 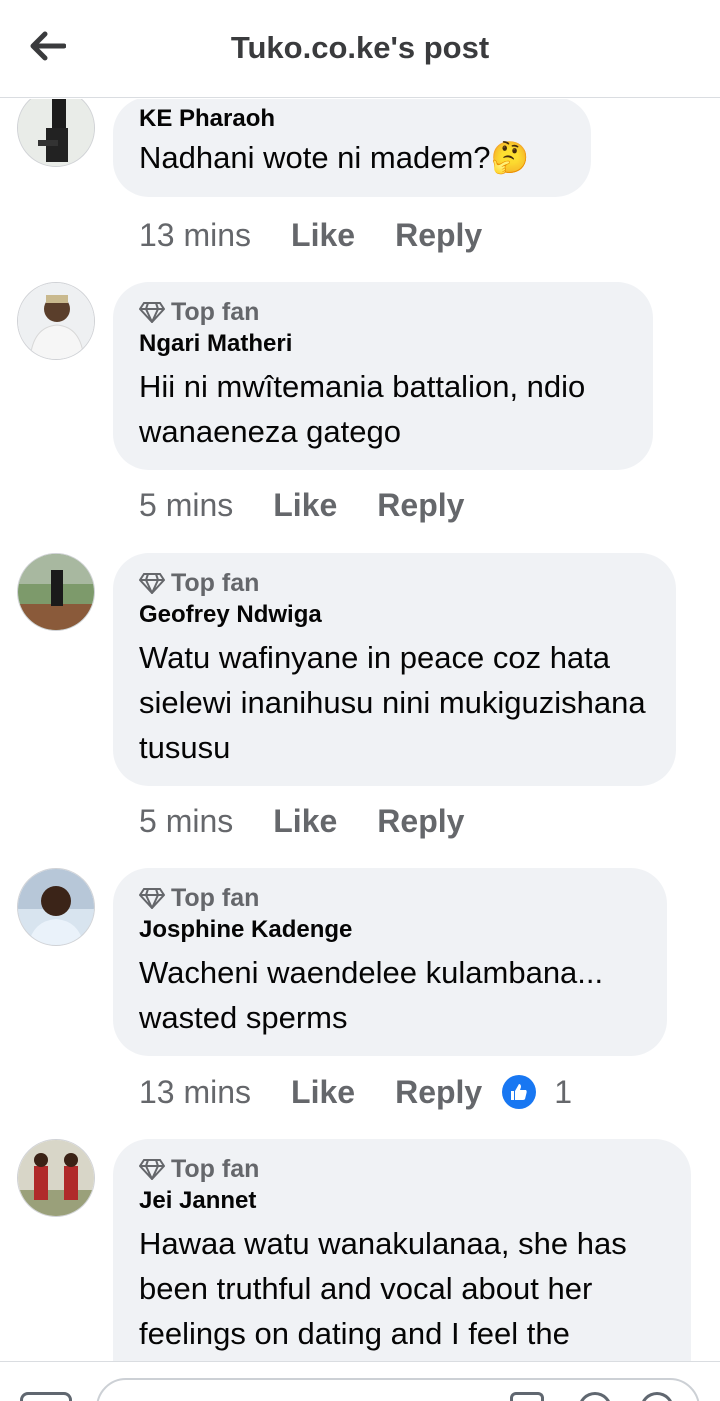 I want to click on comment-actions: 13 mins Like Reply 1, so click(x=355, y=1092).